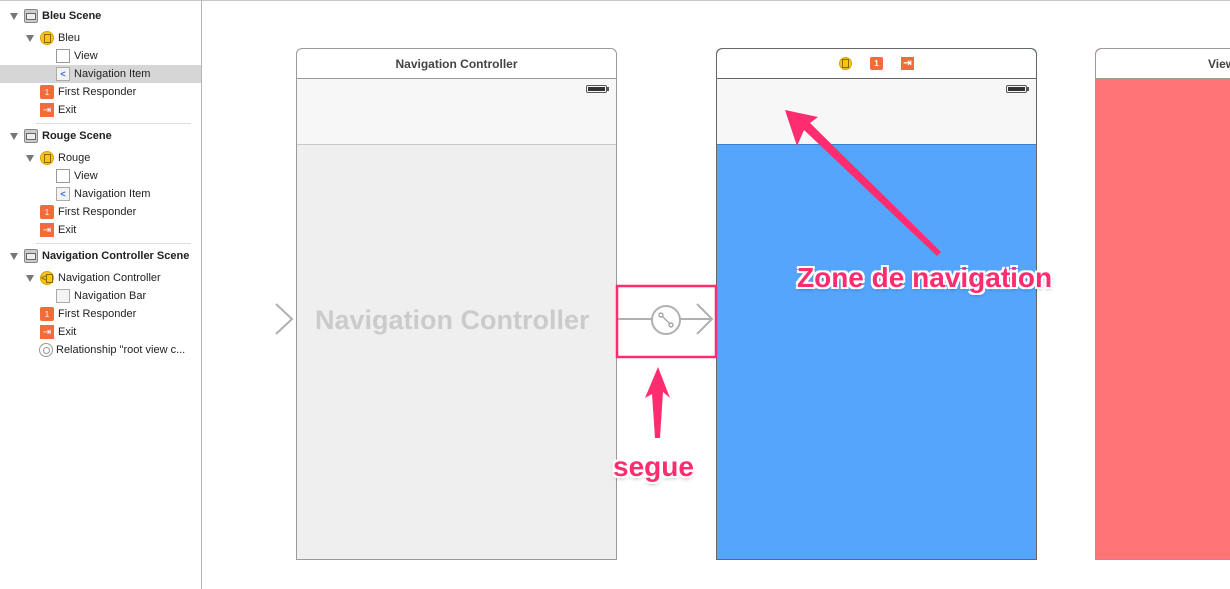  What do you see at coordinates (653, 466) in the screenshot?
I see `annotation-segue: segue` at bounding box center [653, 466].